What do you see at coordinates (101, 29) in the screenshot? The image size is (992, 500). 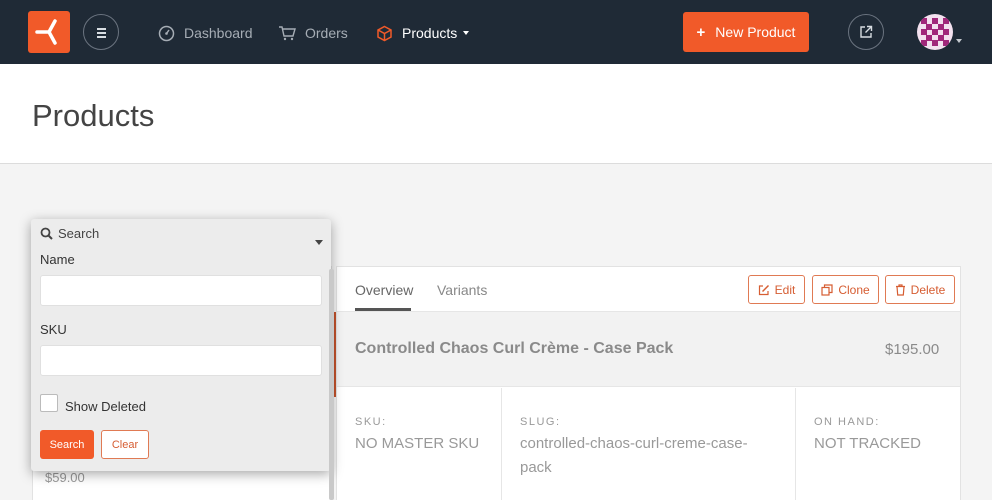 I see `hamburger-icon` at bounding box center [101, 29].